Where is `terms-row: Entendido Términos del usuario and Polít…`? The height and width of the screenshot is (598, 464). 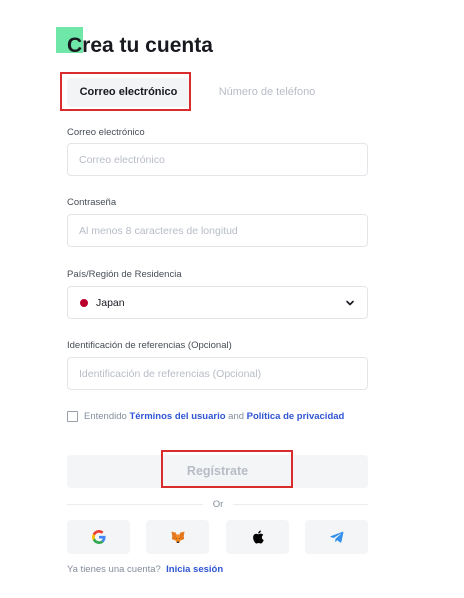 terms-row: Entendido Términos del usuario and Polít… is located at coordinates (205, 416).